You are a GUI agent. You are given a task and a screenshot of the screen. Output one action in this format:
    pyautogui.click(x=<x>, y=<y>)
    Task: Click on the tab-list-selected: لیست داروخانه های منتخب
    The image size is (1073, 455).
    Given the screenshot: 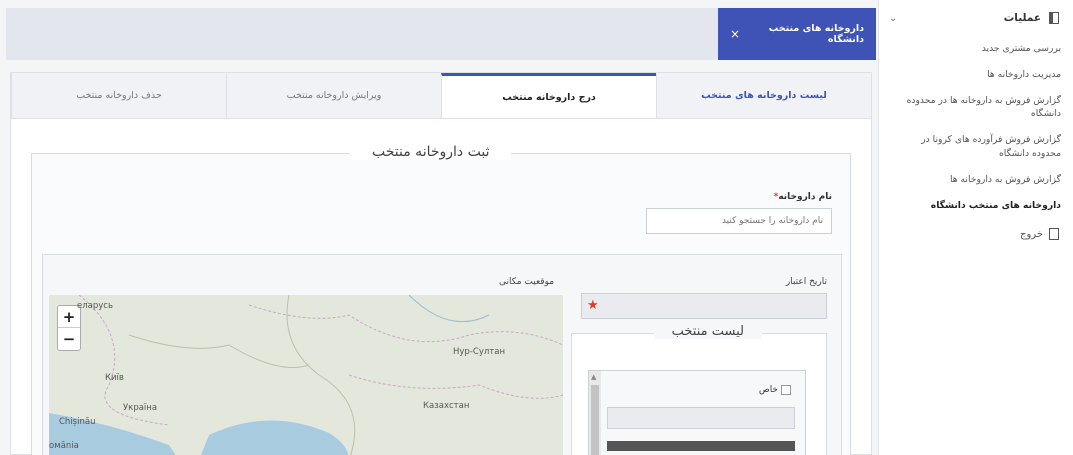 What is the action you would take?
    pyautogui.click(x=763, y=95)
    